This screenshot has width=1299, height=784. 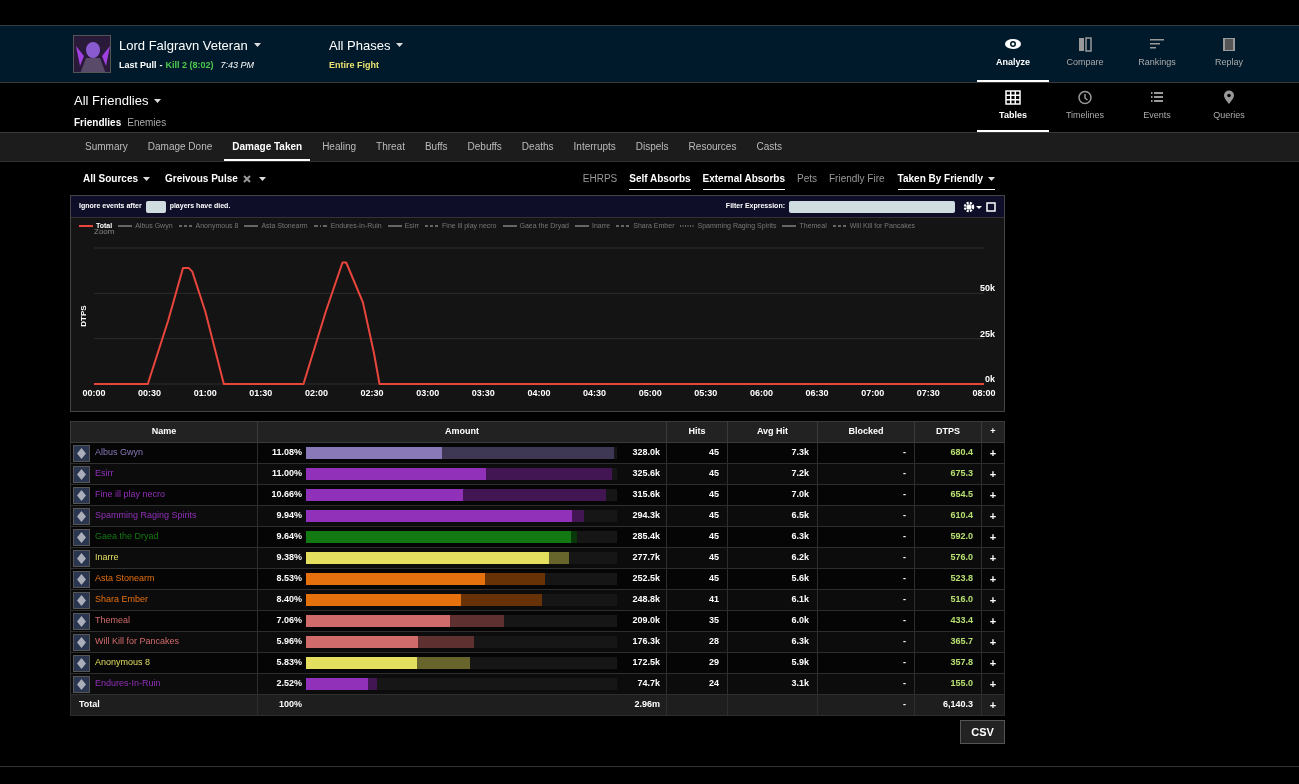 What do you see at coordinates (537, 147) in the screenshot?
I see `tab: Deaths` at bounding box center [537, 147].